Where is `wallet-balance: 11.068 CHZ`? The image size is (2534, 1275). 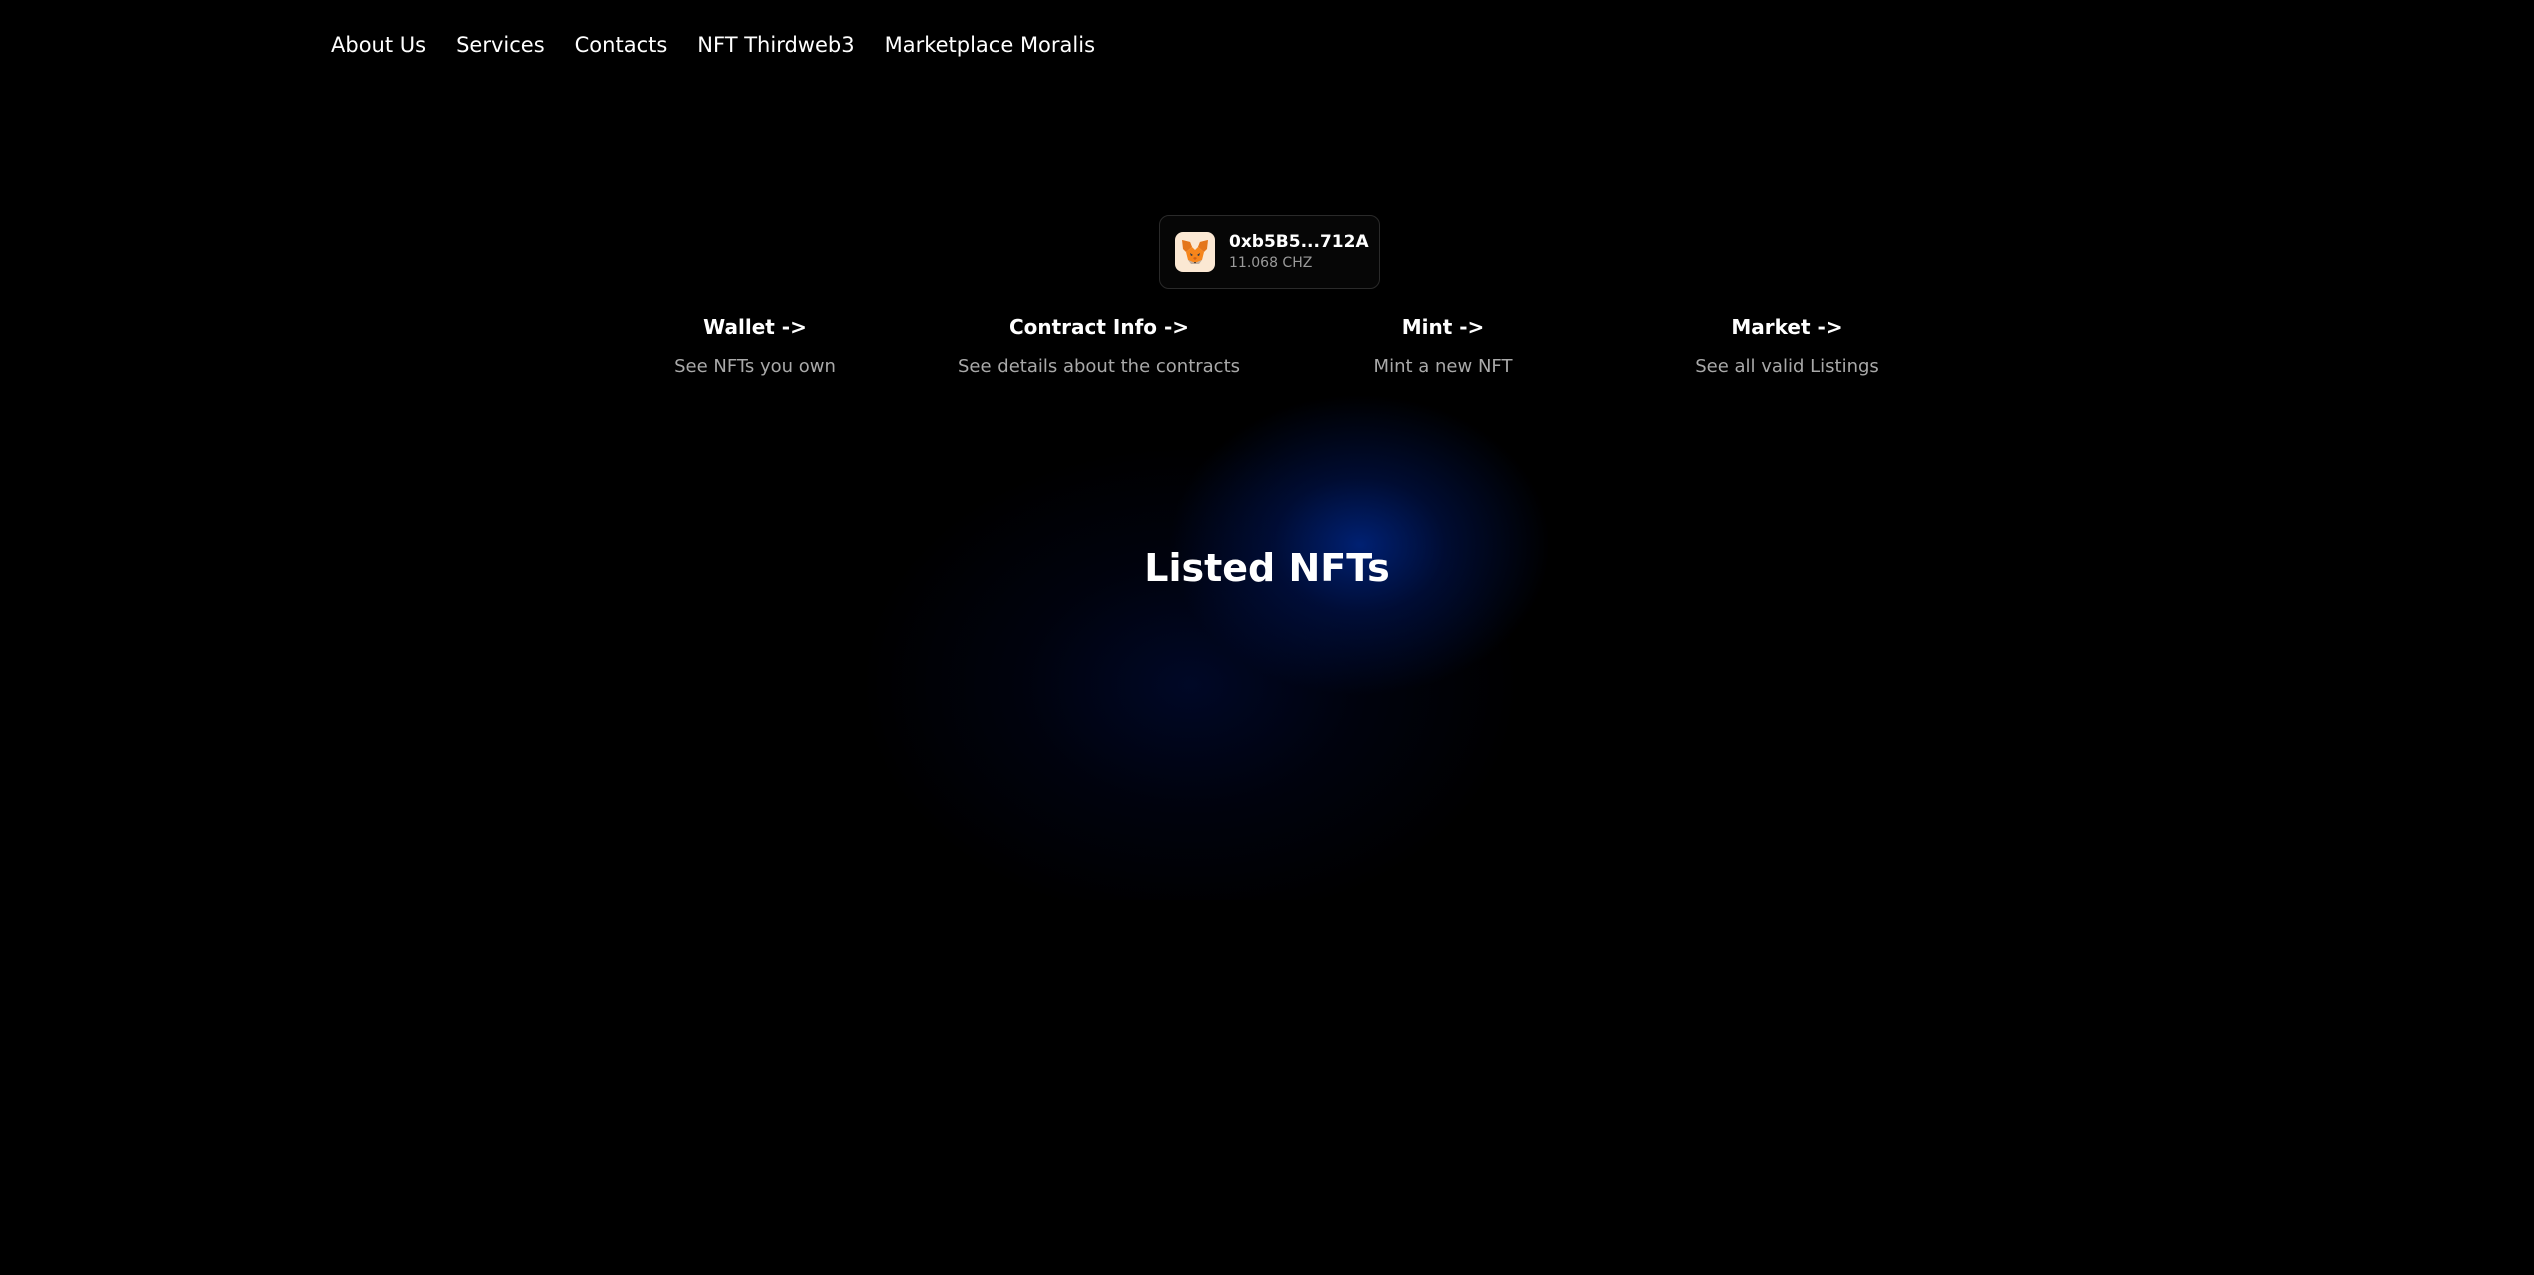
wallet-balance: 11.068 CHZ is located at coordinates (1271, 263).